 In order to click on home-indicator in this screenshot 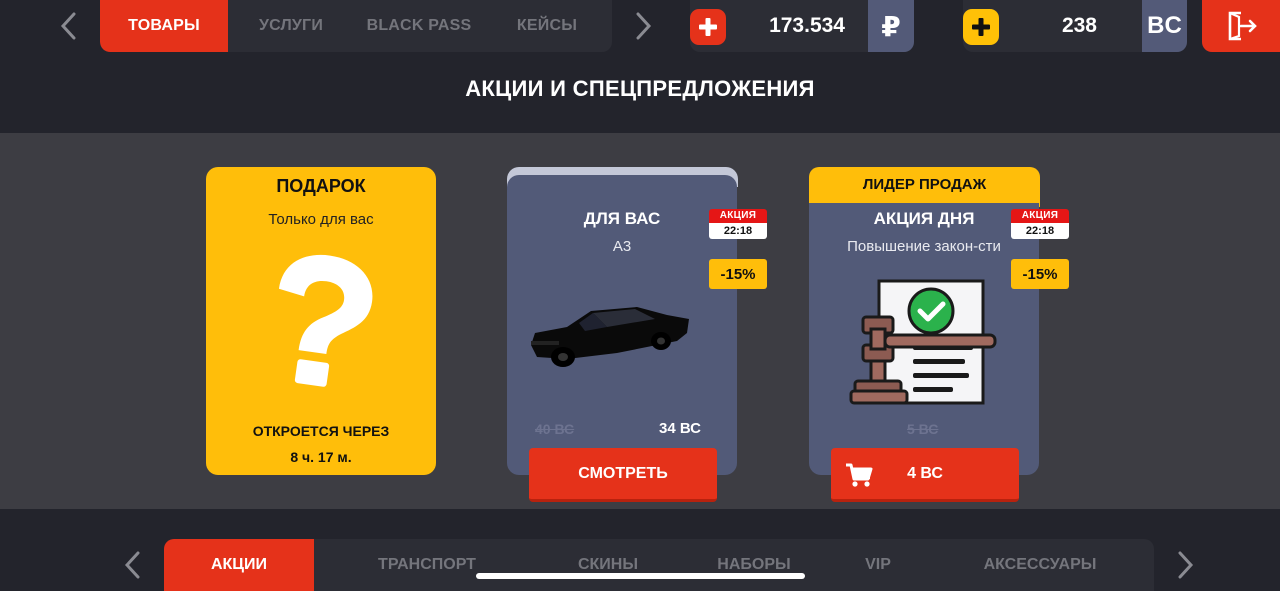, I will do `click(640, 576)`.